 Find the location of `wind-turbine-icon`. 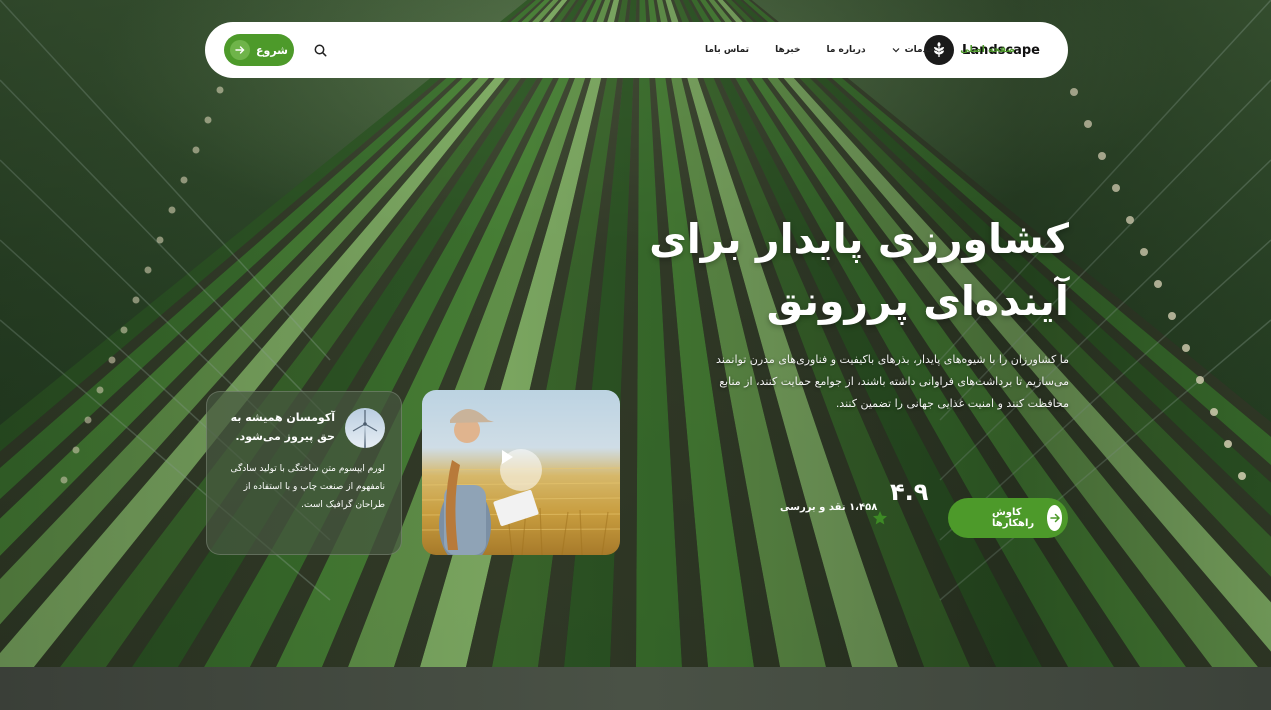

wind-turbine-icon is located at coordinates (365, 428).